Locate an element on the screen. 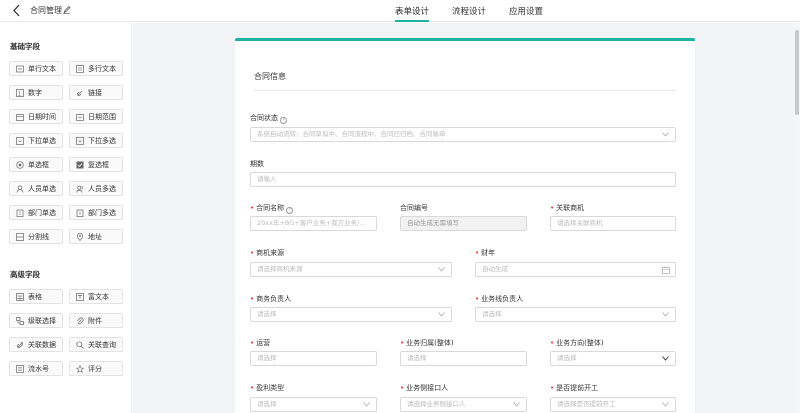 The height and width of the screenshot is (413, 800). number-icon: 1 is located at coordinates (20, 92).